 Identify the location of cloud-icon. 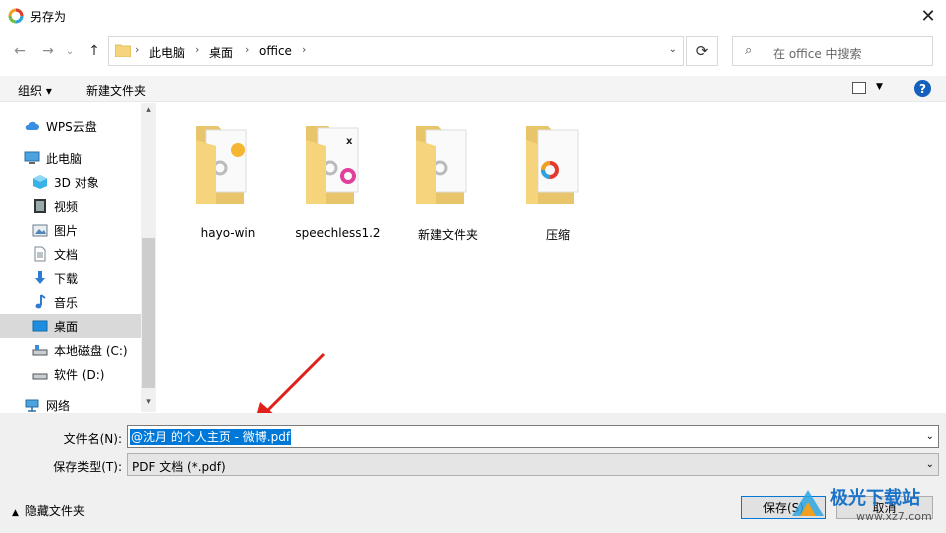
(32, 126).